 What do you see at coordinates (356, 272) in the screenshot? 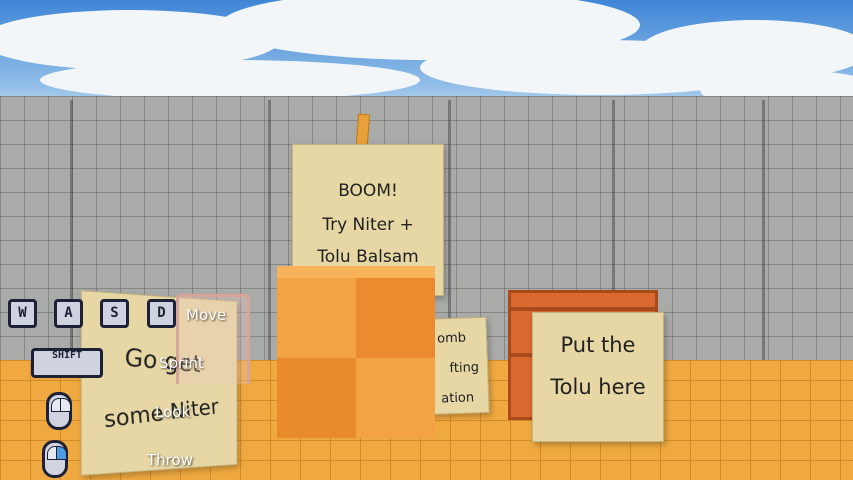
I see `cube-top` at bounding box center [356, 272].